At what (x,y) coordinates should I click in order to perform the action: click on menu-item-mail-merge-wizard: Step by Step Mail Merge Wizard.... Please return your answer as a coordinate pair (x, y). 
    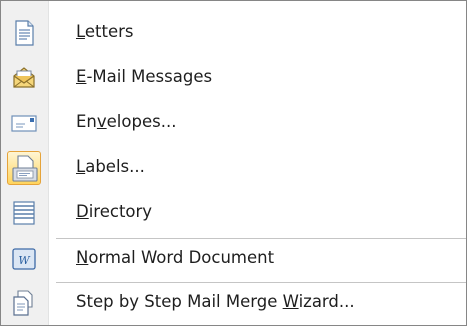
    Looking at the image, I should click on (233, 303).